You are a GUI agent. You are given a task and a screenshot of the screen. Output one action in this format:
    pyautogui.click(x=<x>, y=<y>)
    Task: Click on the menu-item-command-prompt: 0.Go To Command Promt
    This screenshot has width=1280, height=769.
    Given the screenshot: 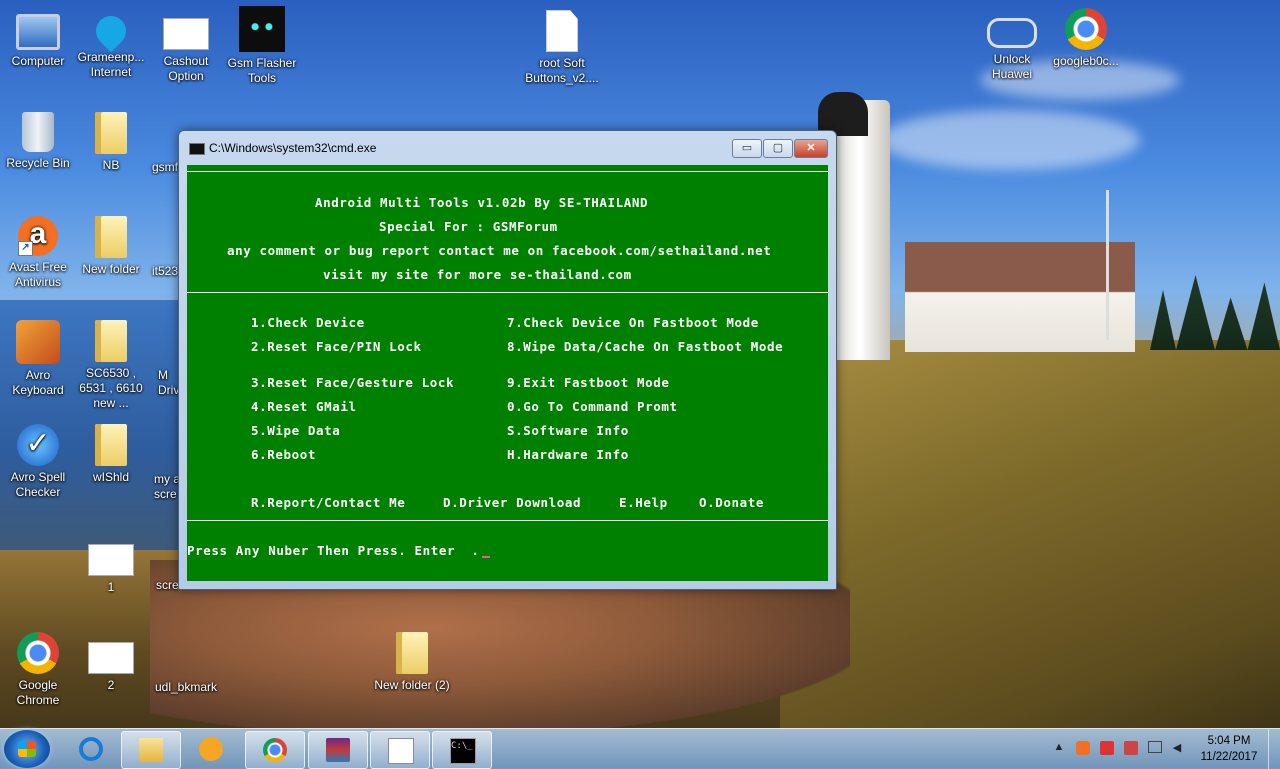 What is the action you would take?
    pyautogui.click(x=592, y=406)
    